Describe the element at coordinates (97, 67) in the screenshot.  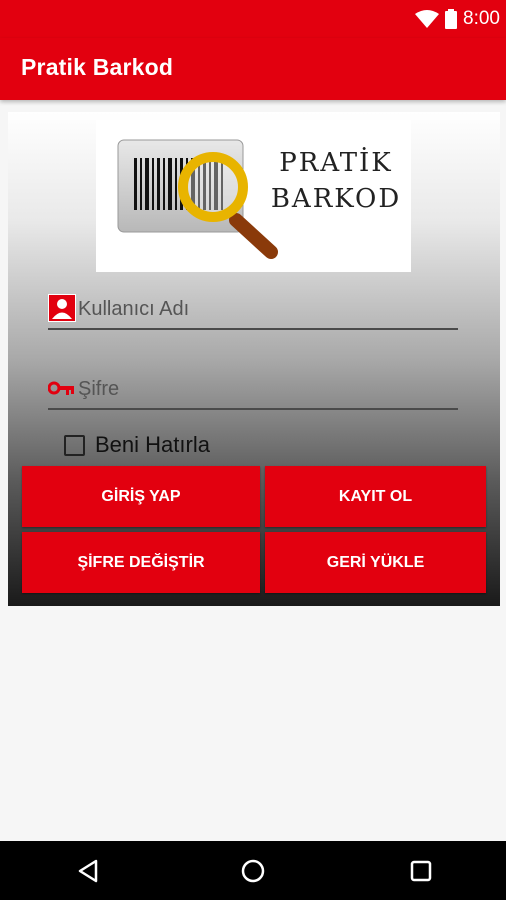
I see `app-title: Pratik Barkod` at that location.